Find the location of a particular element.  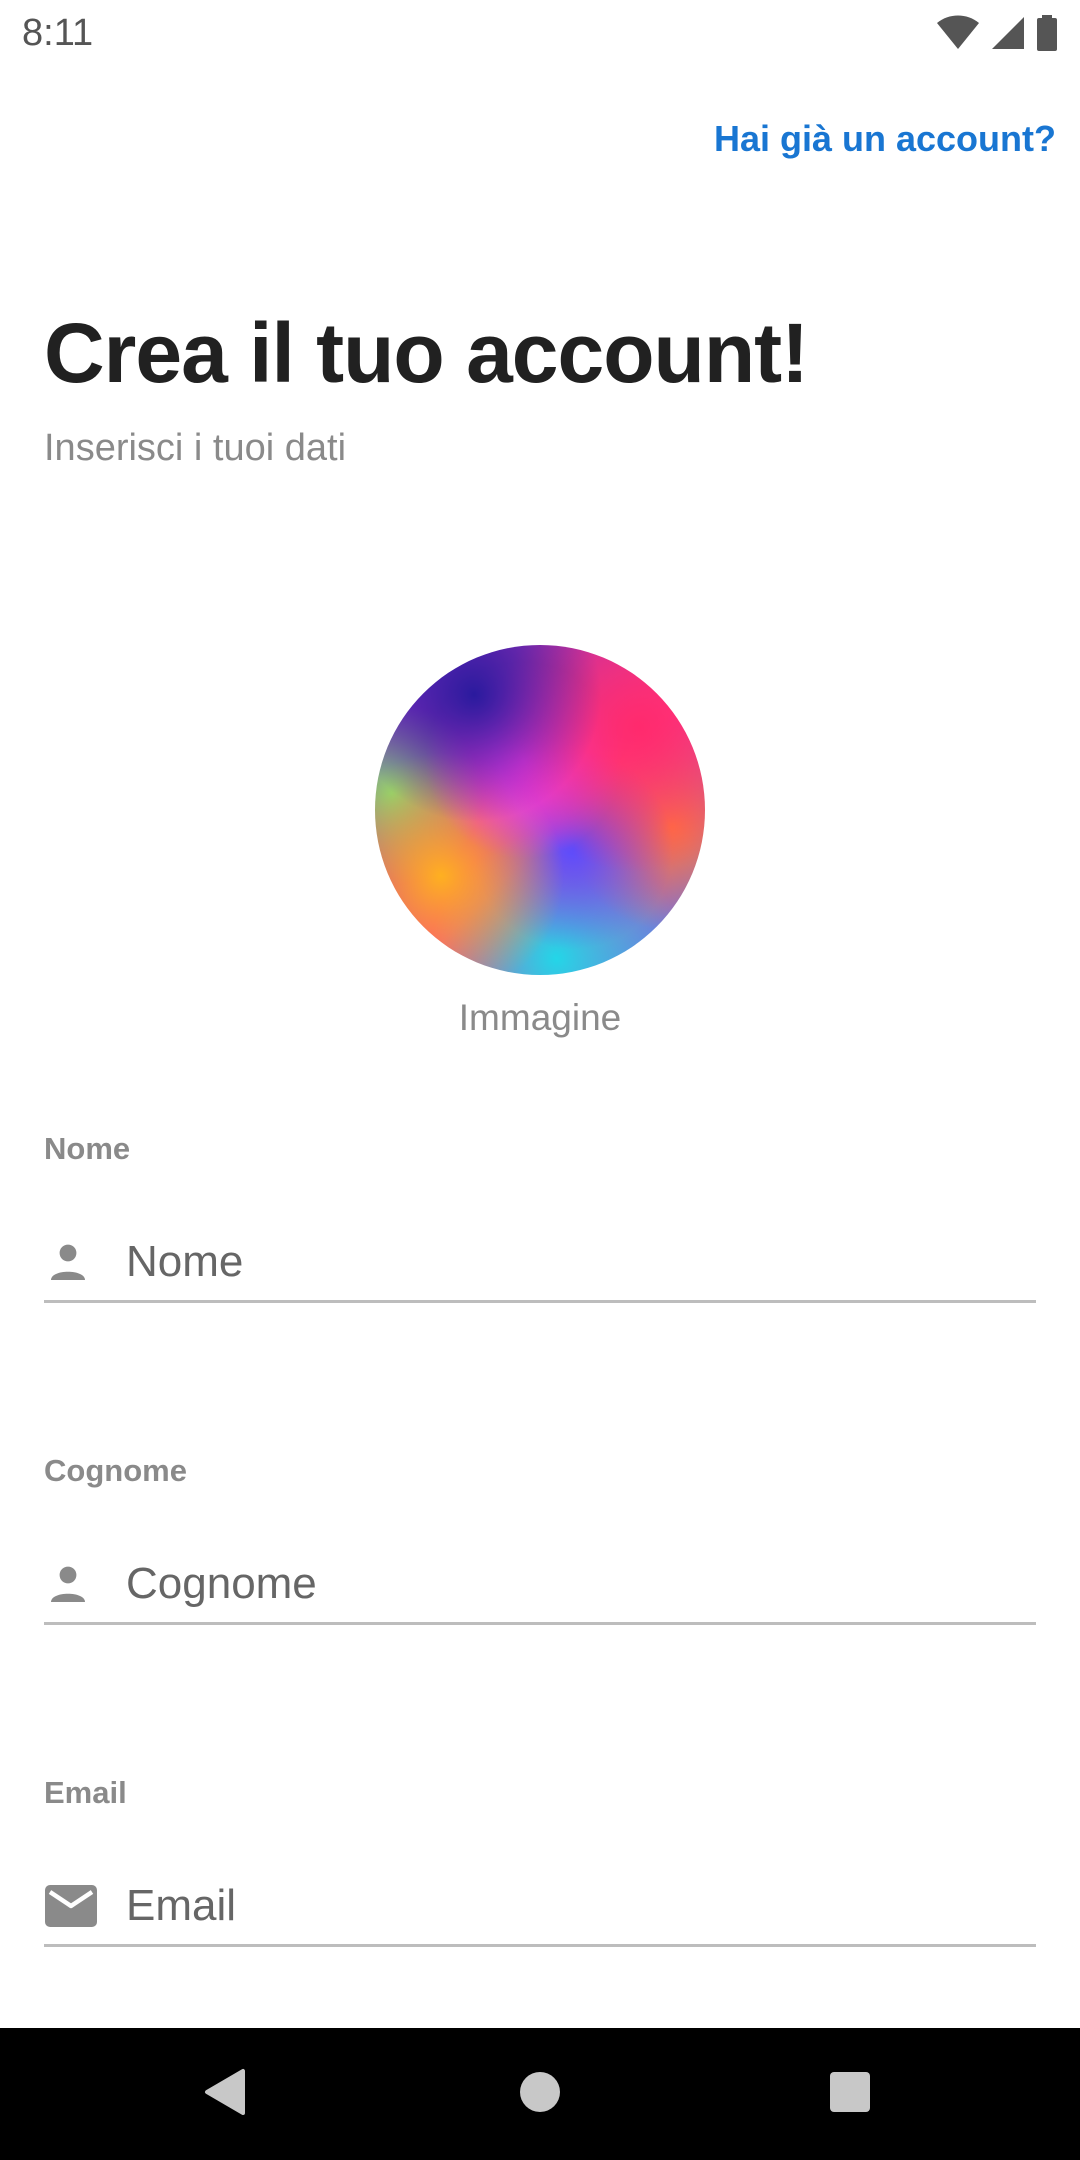

surname-input is located at coordinates (566, 1583).